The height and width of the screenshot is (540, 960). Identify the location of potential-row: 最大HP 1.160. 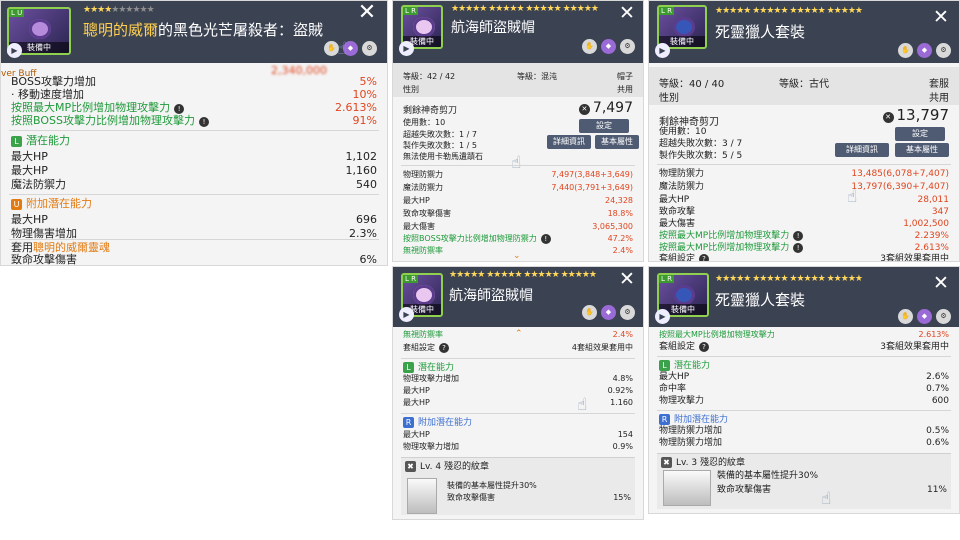
(518, 402).